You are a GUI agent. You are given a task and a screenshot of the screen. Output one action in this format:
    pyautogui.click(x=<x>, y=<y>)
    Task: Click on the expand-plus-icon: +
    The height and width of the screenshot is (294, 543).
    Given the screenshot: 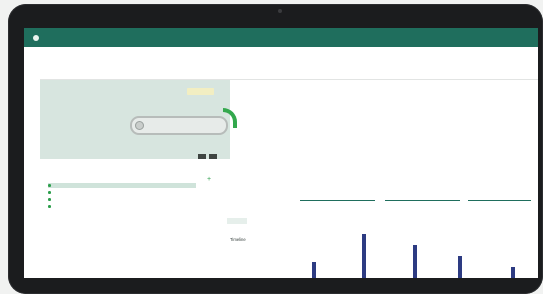 What is the action you would take?
    pyautogui.click(x=209, y=179)
    